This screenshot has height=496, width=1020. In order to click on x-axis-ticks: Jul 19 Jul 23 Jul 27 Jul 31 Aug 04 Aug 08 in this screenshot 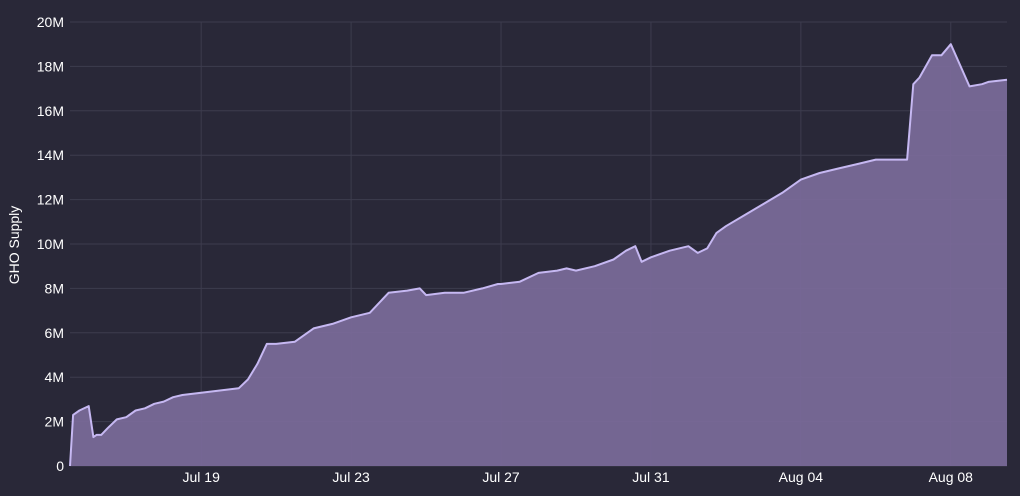, I will do `click(578, 477)`.